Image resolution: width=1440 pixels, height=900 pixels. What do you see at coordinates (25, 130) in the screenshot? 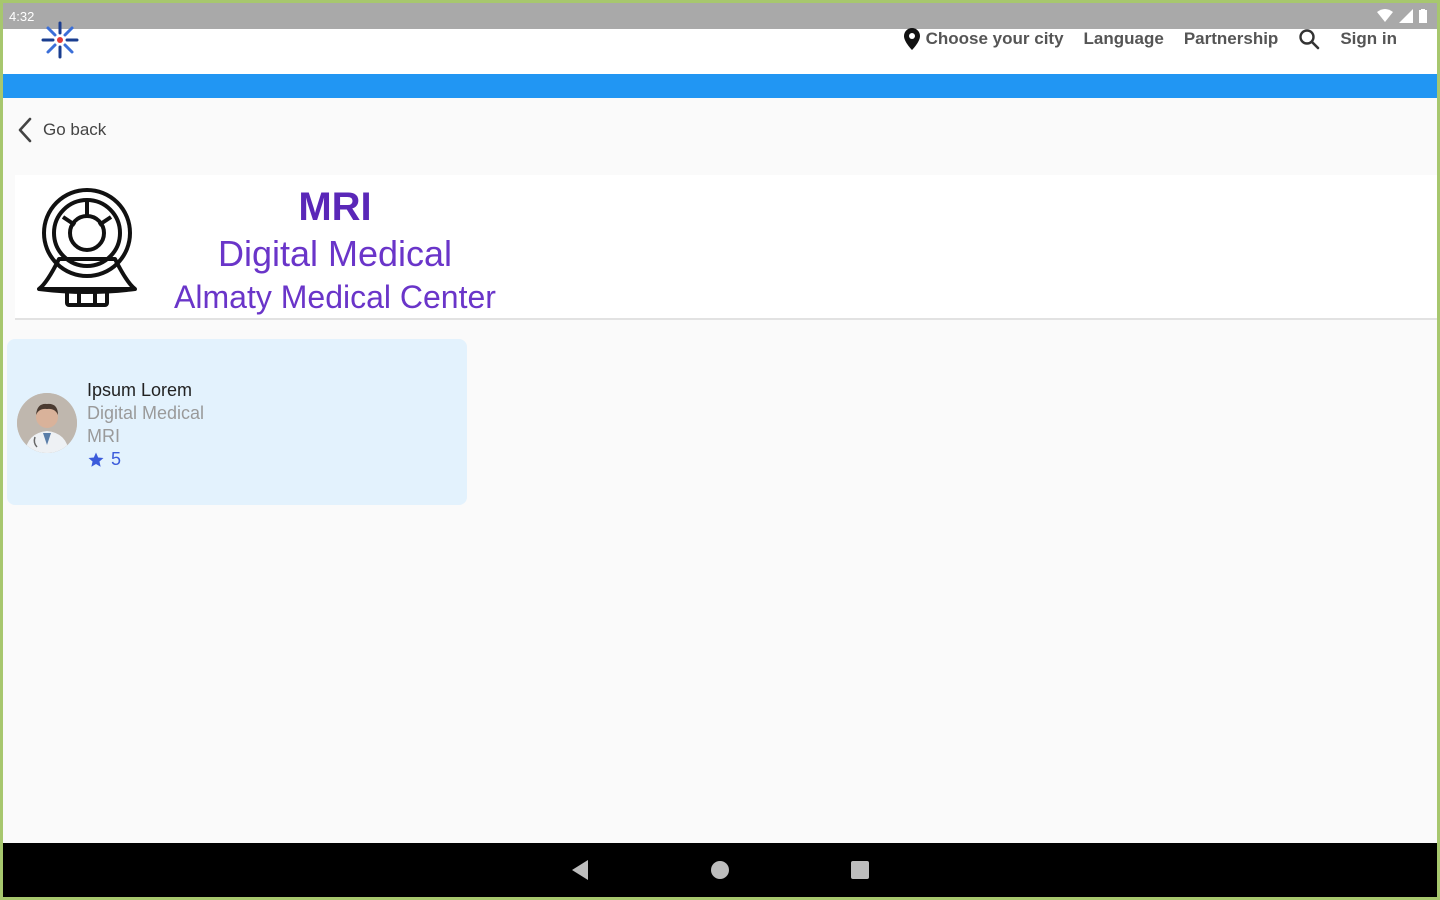
I see `chevron-left-icon` at bounding box center [25, 130].